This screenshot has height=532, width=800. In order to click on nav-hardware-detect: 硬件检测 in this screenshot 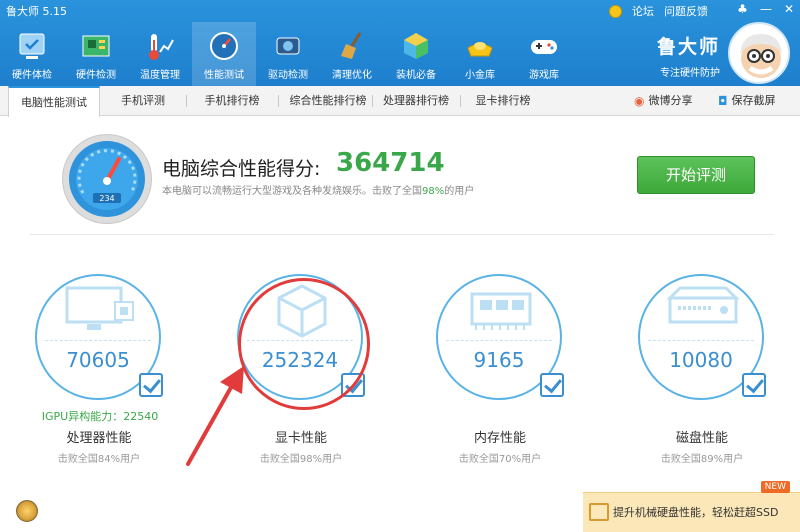, I will do `click(96, 54)`.